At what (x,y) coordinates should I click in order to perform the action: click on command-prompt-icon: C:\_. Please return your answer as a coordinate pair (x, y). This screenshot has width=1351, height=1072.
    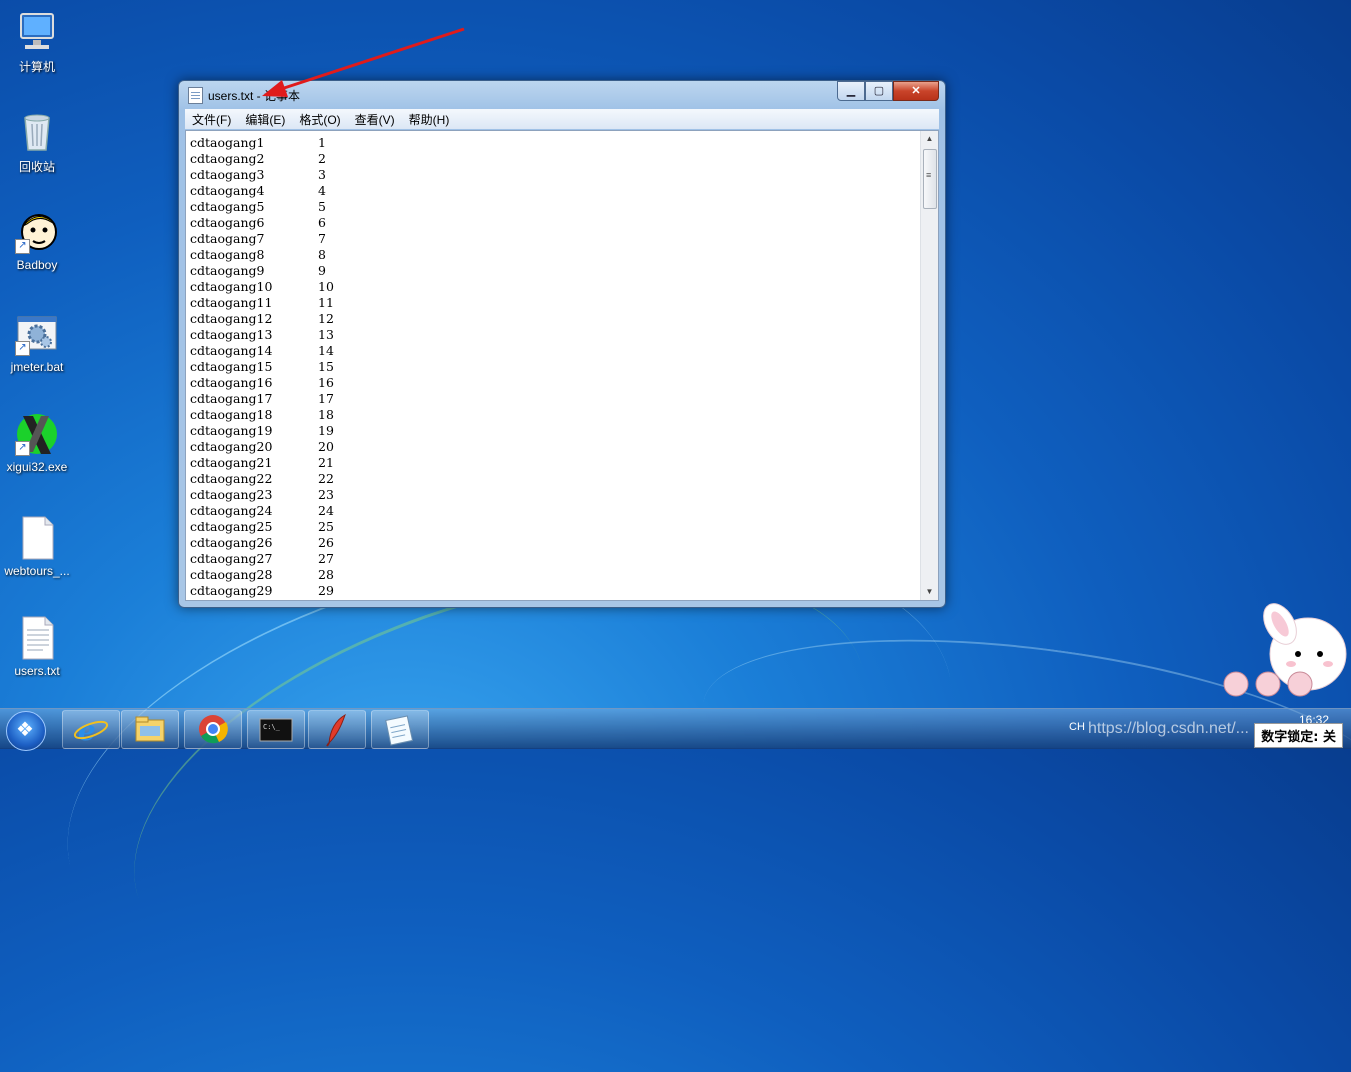
    Looking at the image, I should click on (276, 730).